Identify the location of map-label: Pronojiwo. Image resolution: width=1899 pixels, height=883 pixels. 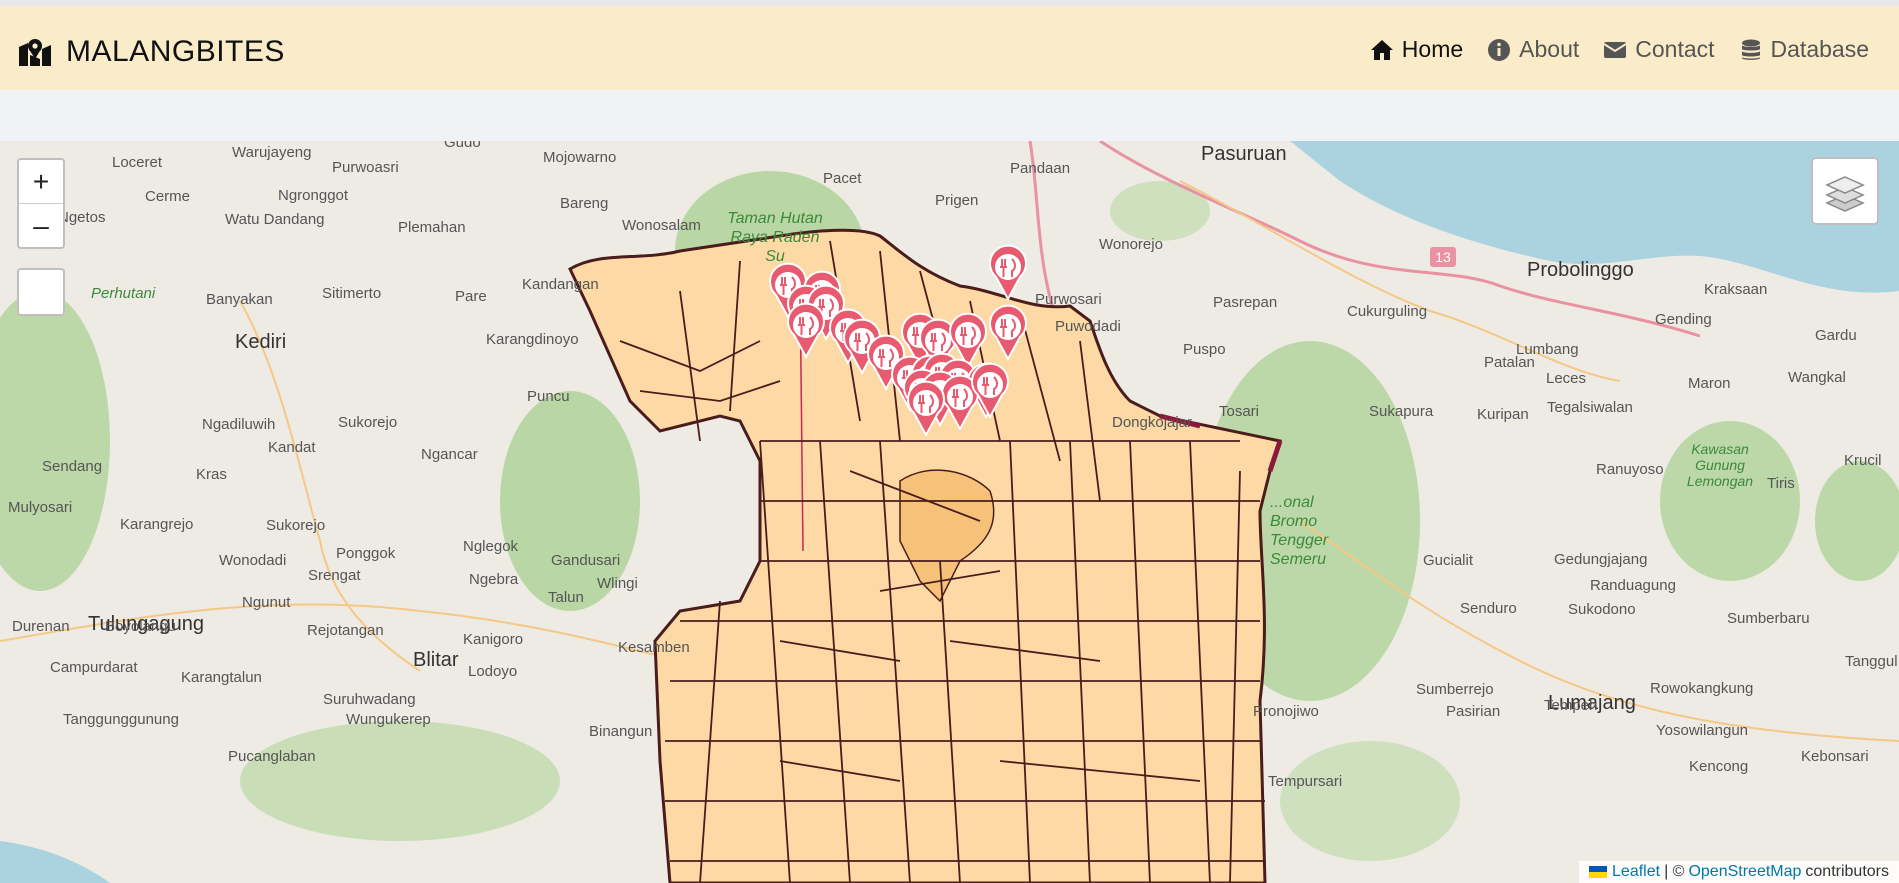
(1286, 711).